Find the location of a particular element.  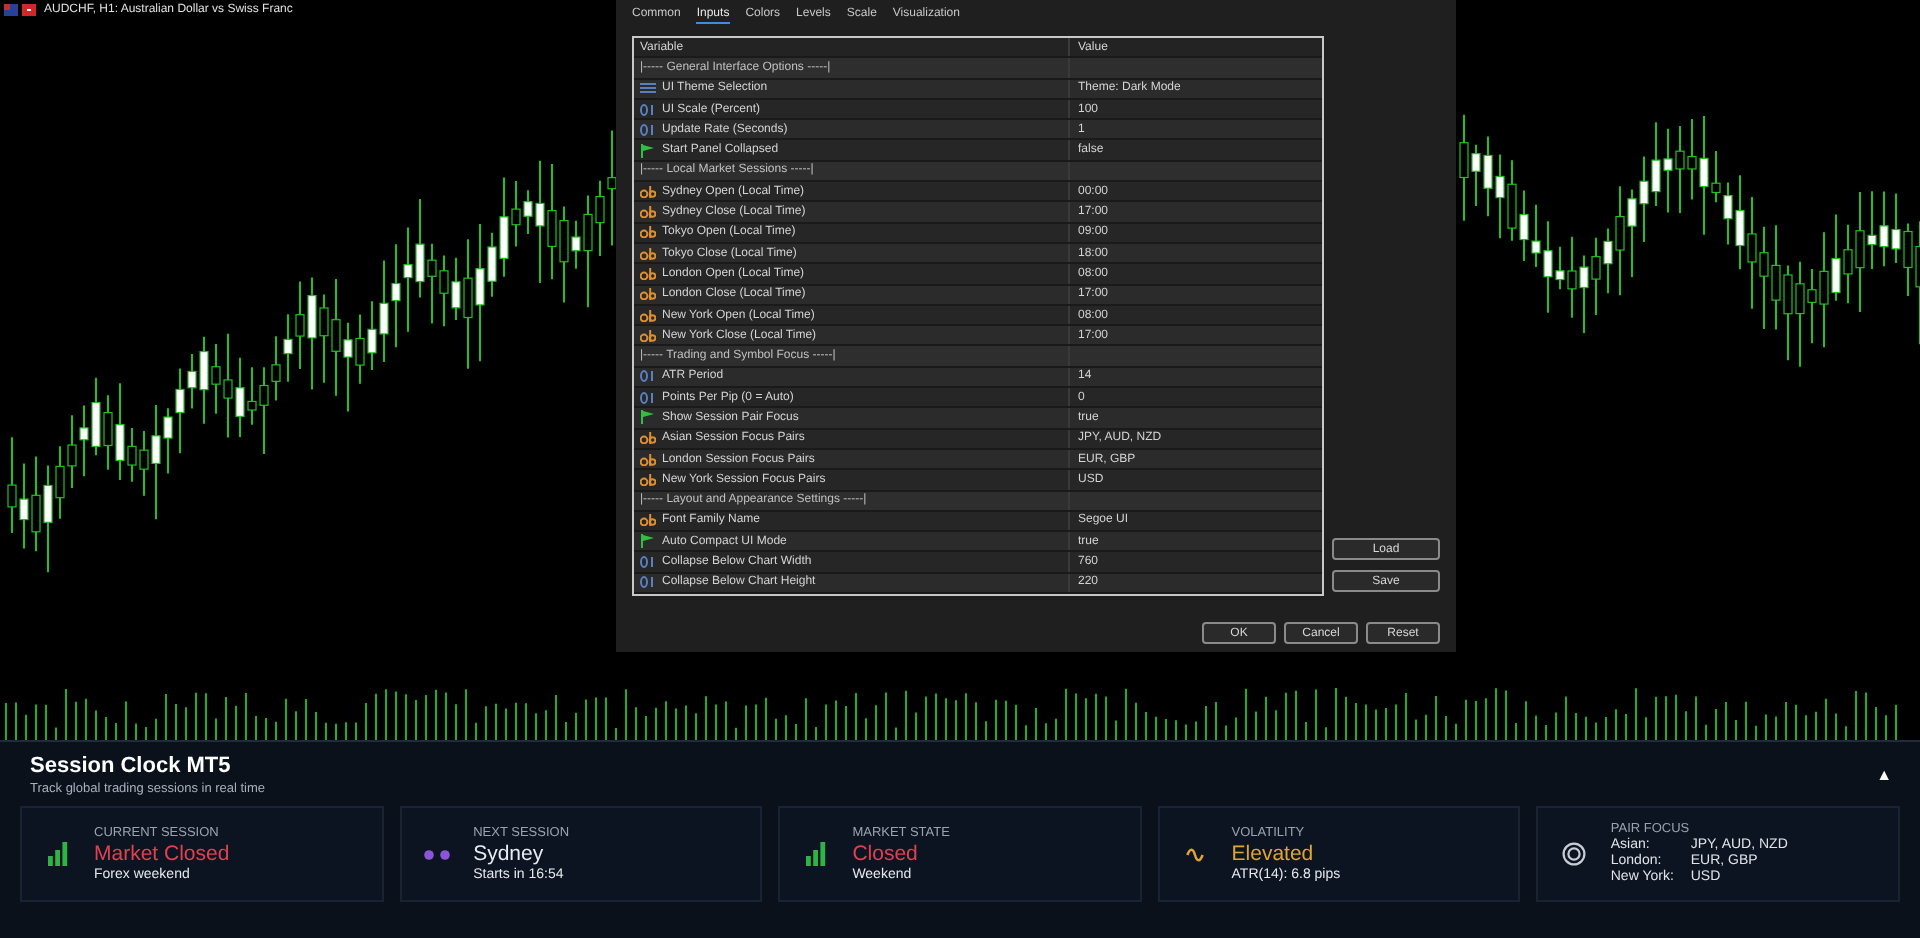

card-value: Elevated is located at coordinates (1273, 854).